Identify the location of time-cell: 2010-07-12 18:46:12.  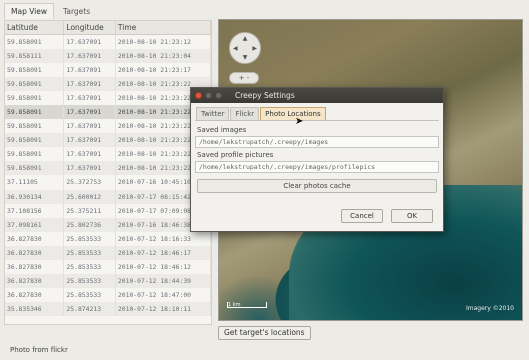
(163, 267).